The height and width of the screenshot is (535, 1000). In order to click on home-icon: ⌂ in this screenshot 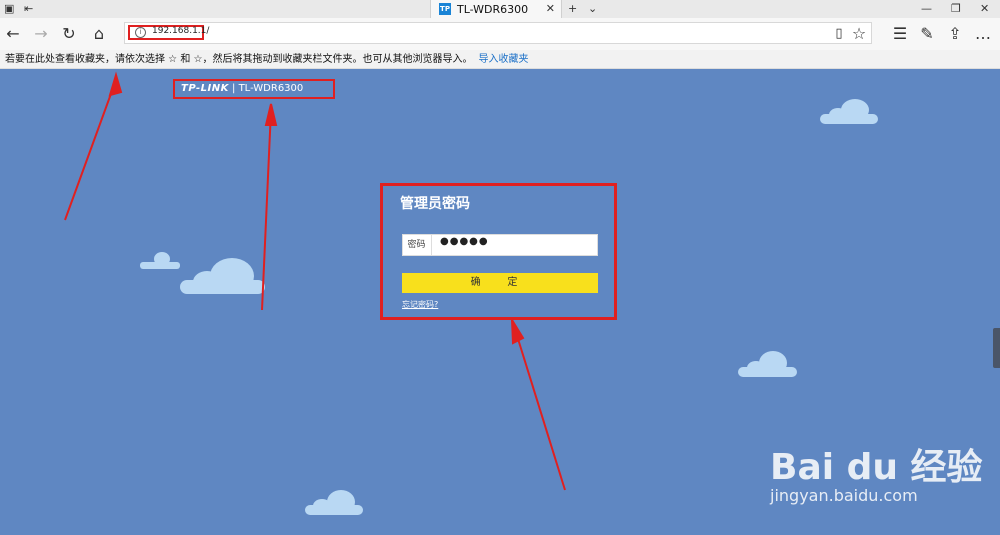, I will do `click(99, 34)`.